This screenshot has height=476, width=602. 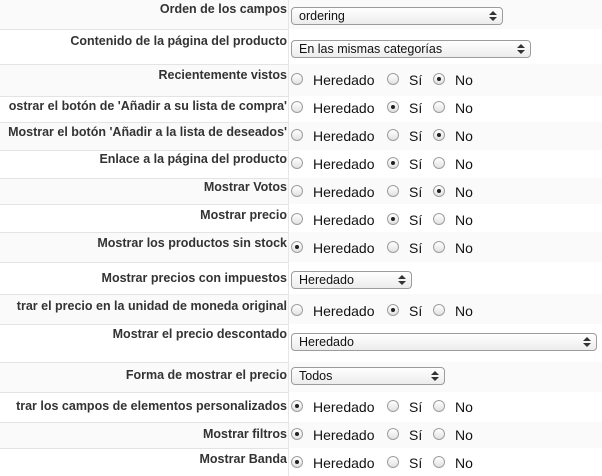 What do you see at coordinates (439, 163) in the screenshot?
I see `product-page-link-radio-no` at bounding box center [439, 163].